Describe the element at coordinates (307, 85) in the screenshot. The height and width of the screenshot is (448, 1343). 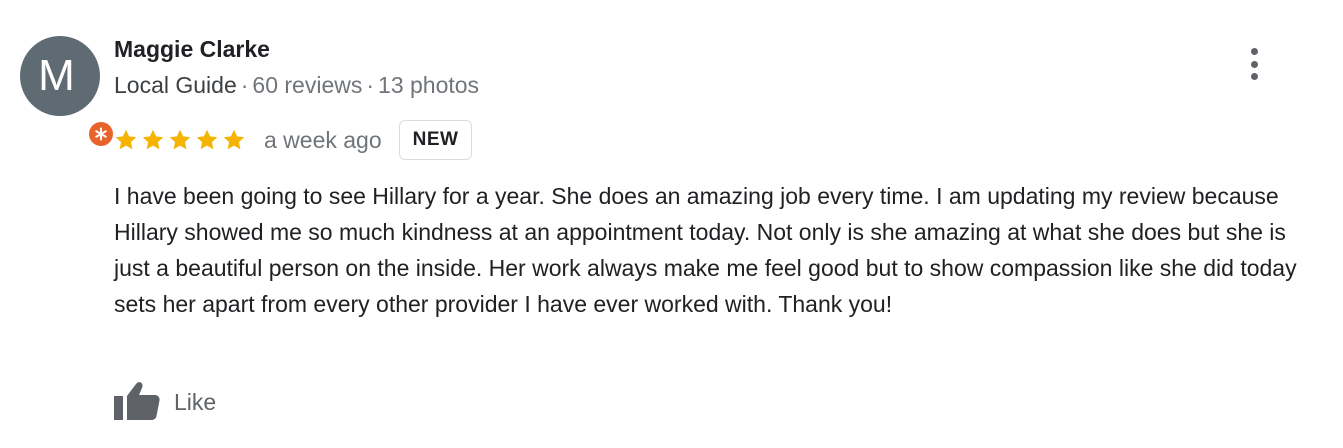
I see `review-count: 60 reviews` at that location.